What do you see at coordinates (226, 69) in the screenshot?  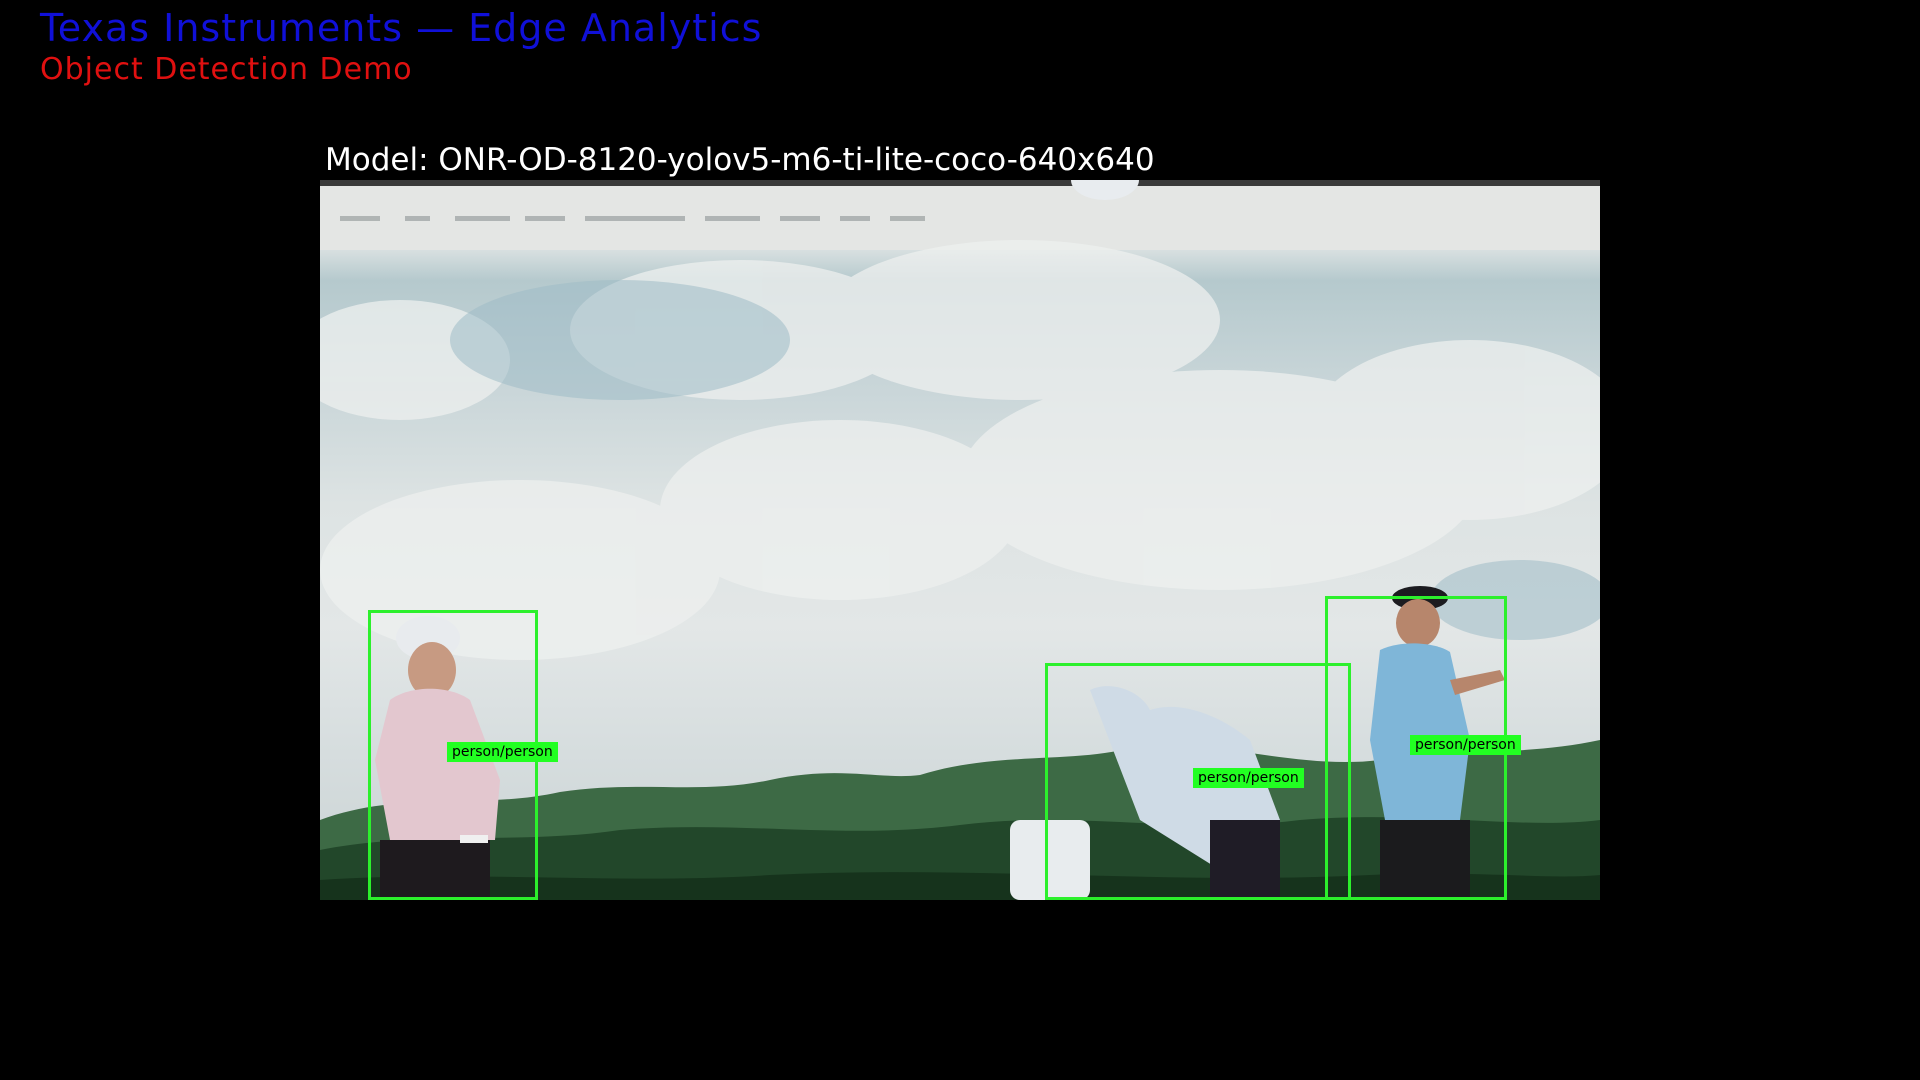 I see `app-subtitle: Object Detection Demo` at bounding box center [226, 69].